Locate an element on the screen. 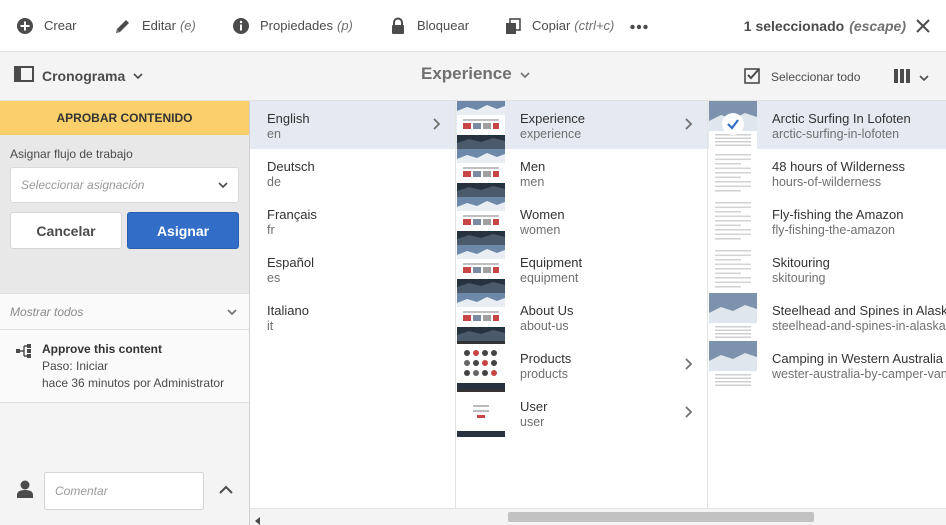 This screenshot has width=946, height=525. assign-select-placeholder: Seleccionar asignación is located at coordinates (83, 185).